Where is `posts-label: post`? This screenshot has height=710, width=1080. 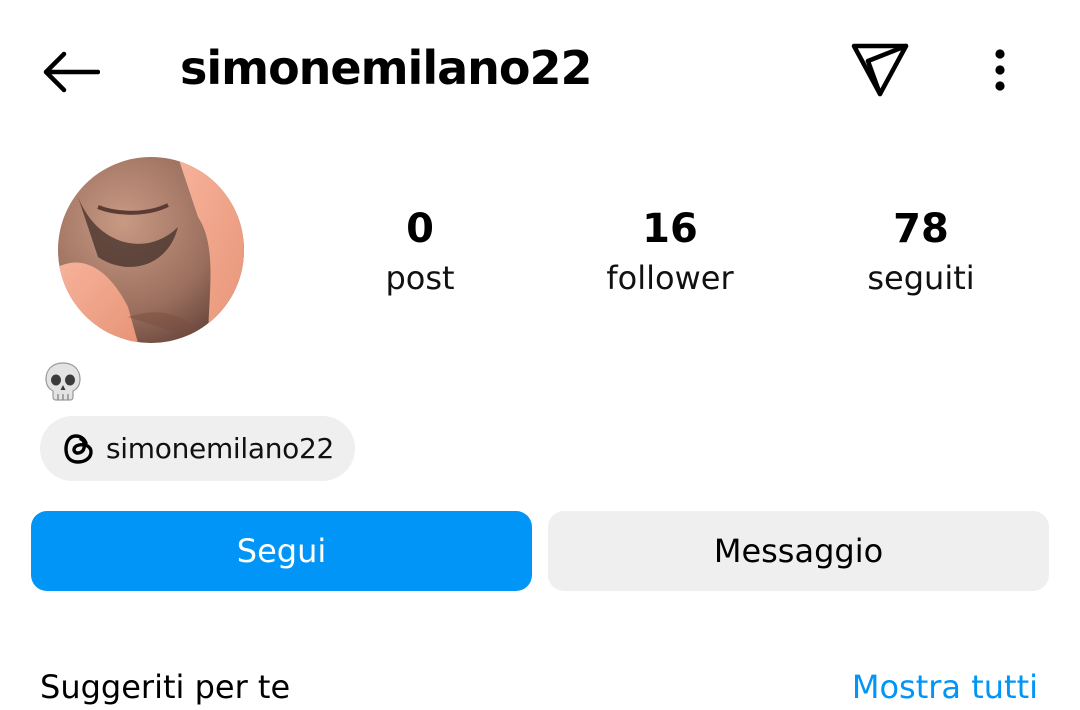 posts-label: post is located at coordinates (420, 278).